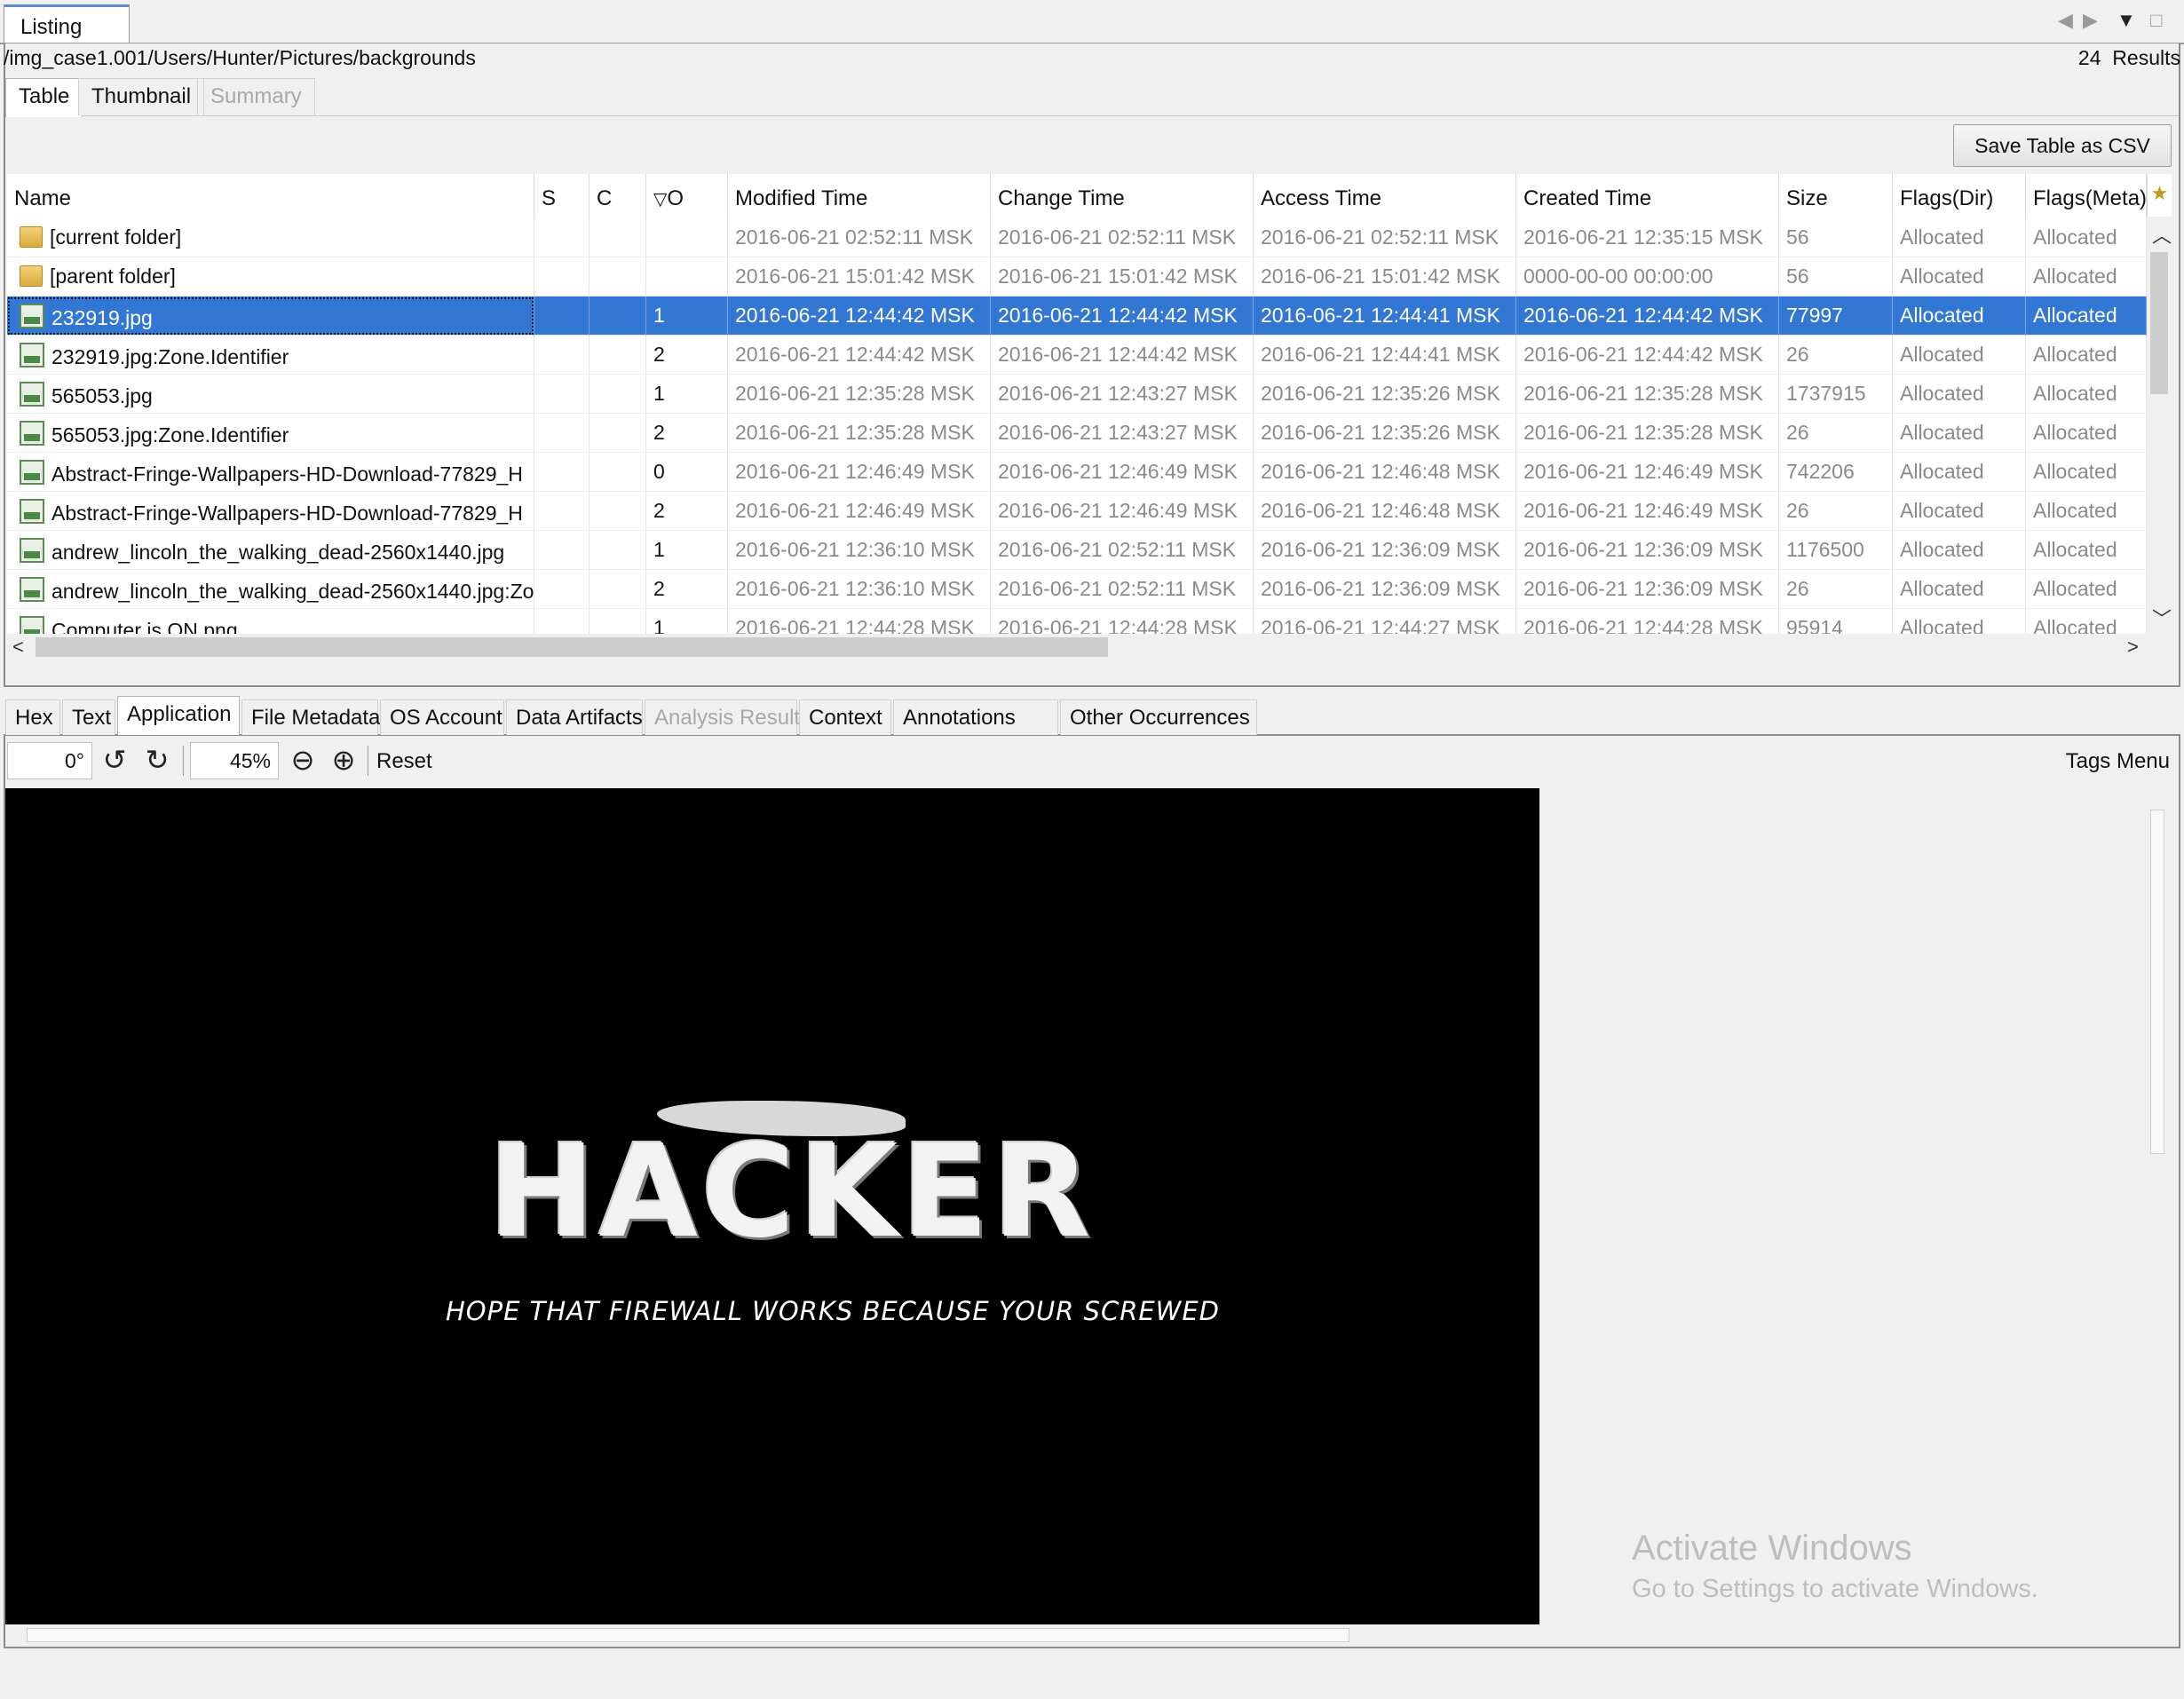  I want to click on cell-size: 56, so click(1836, 276).